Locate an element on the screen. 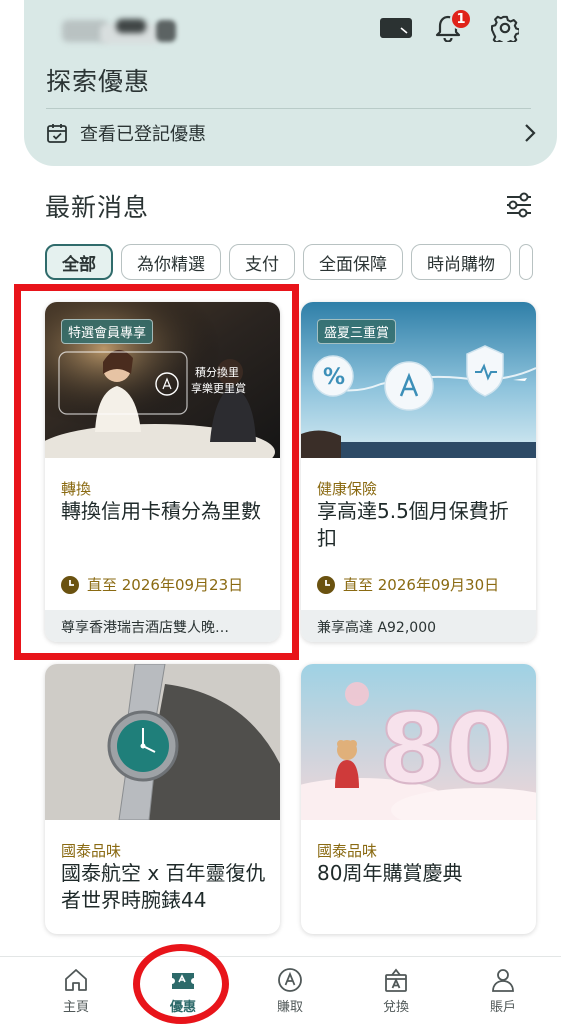  offer-expiry: 直至 2026年09月23日 is located at coordinates (152, 584).